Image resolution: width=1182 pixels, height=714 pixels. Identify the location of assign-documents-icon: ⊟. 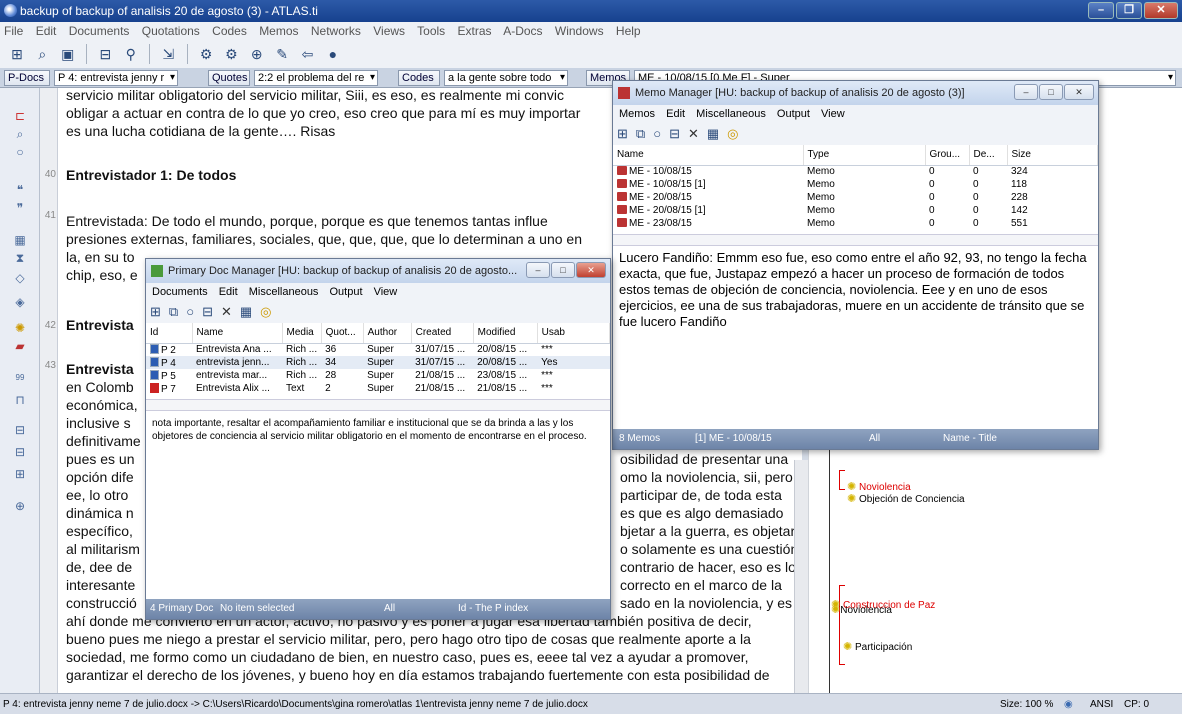
(105, 54).